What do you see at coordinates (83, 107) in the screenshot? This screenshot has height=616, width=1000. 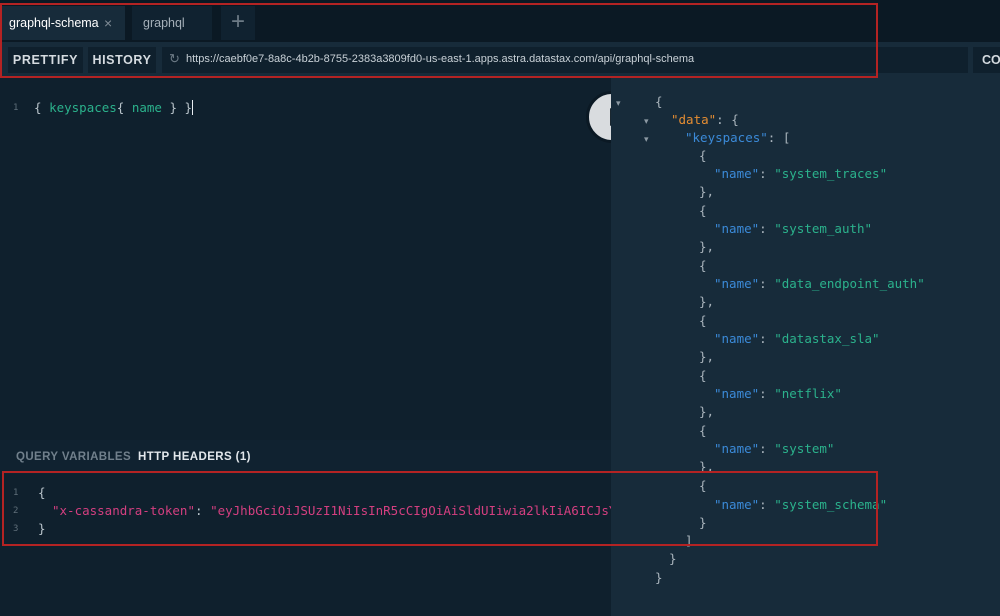 I see `query-field-keyspaces: keyspaces` at bounding box center [83, 107].